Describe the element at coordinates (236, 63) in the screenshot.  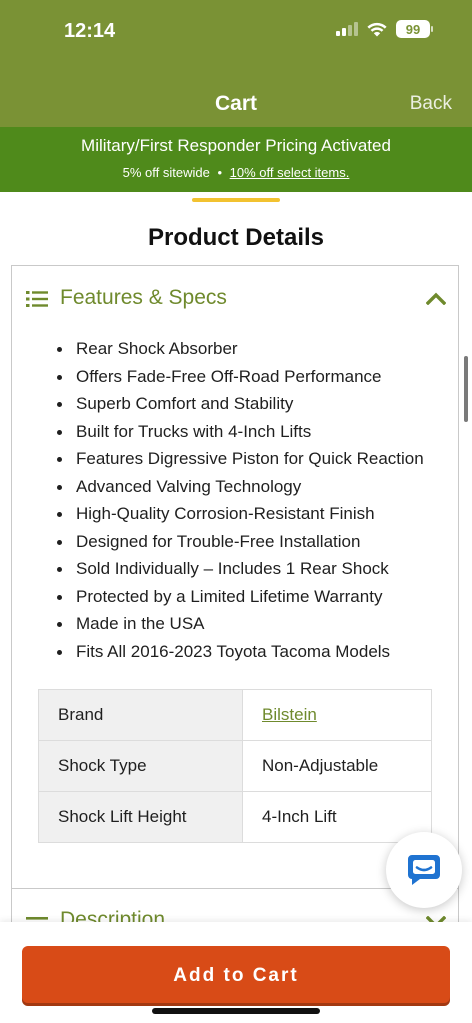
I see `top-bar: 12:14 99 Cart Back` at that location.